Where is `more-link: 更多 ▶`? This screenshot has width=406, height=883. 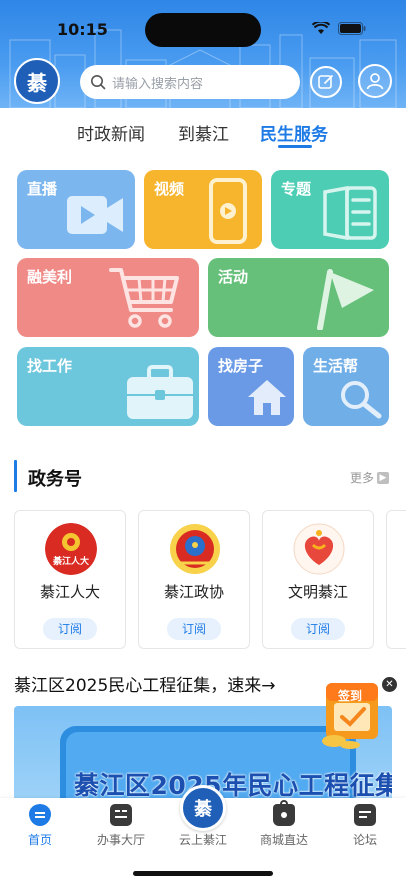 more-link: 更多 ▶ is located at coordinates (370, 477).